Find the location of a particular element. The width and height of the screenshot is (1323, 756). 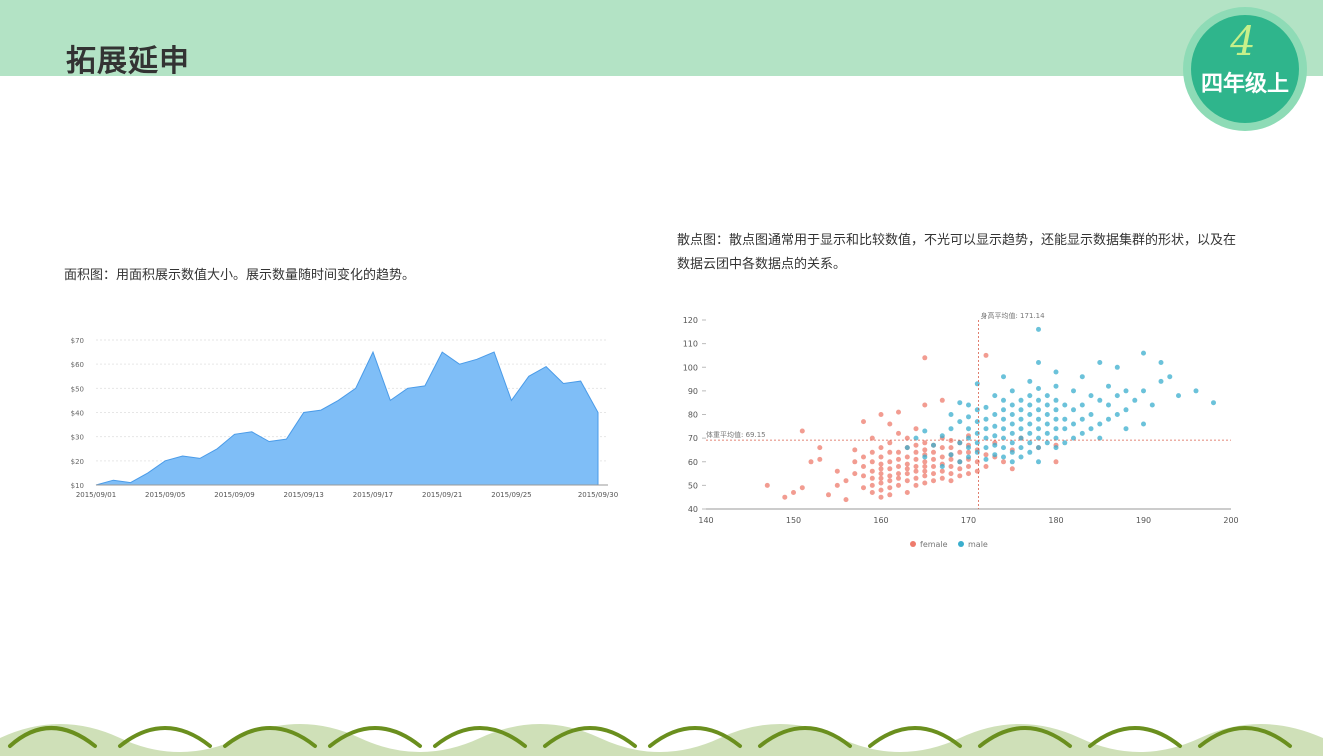

bottom-wave-decoration is located at coordinates (661, 740).